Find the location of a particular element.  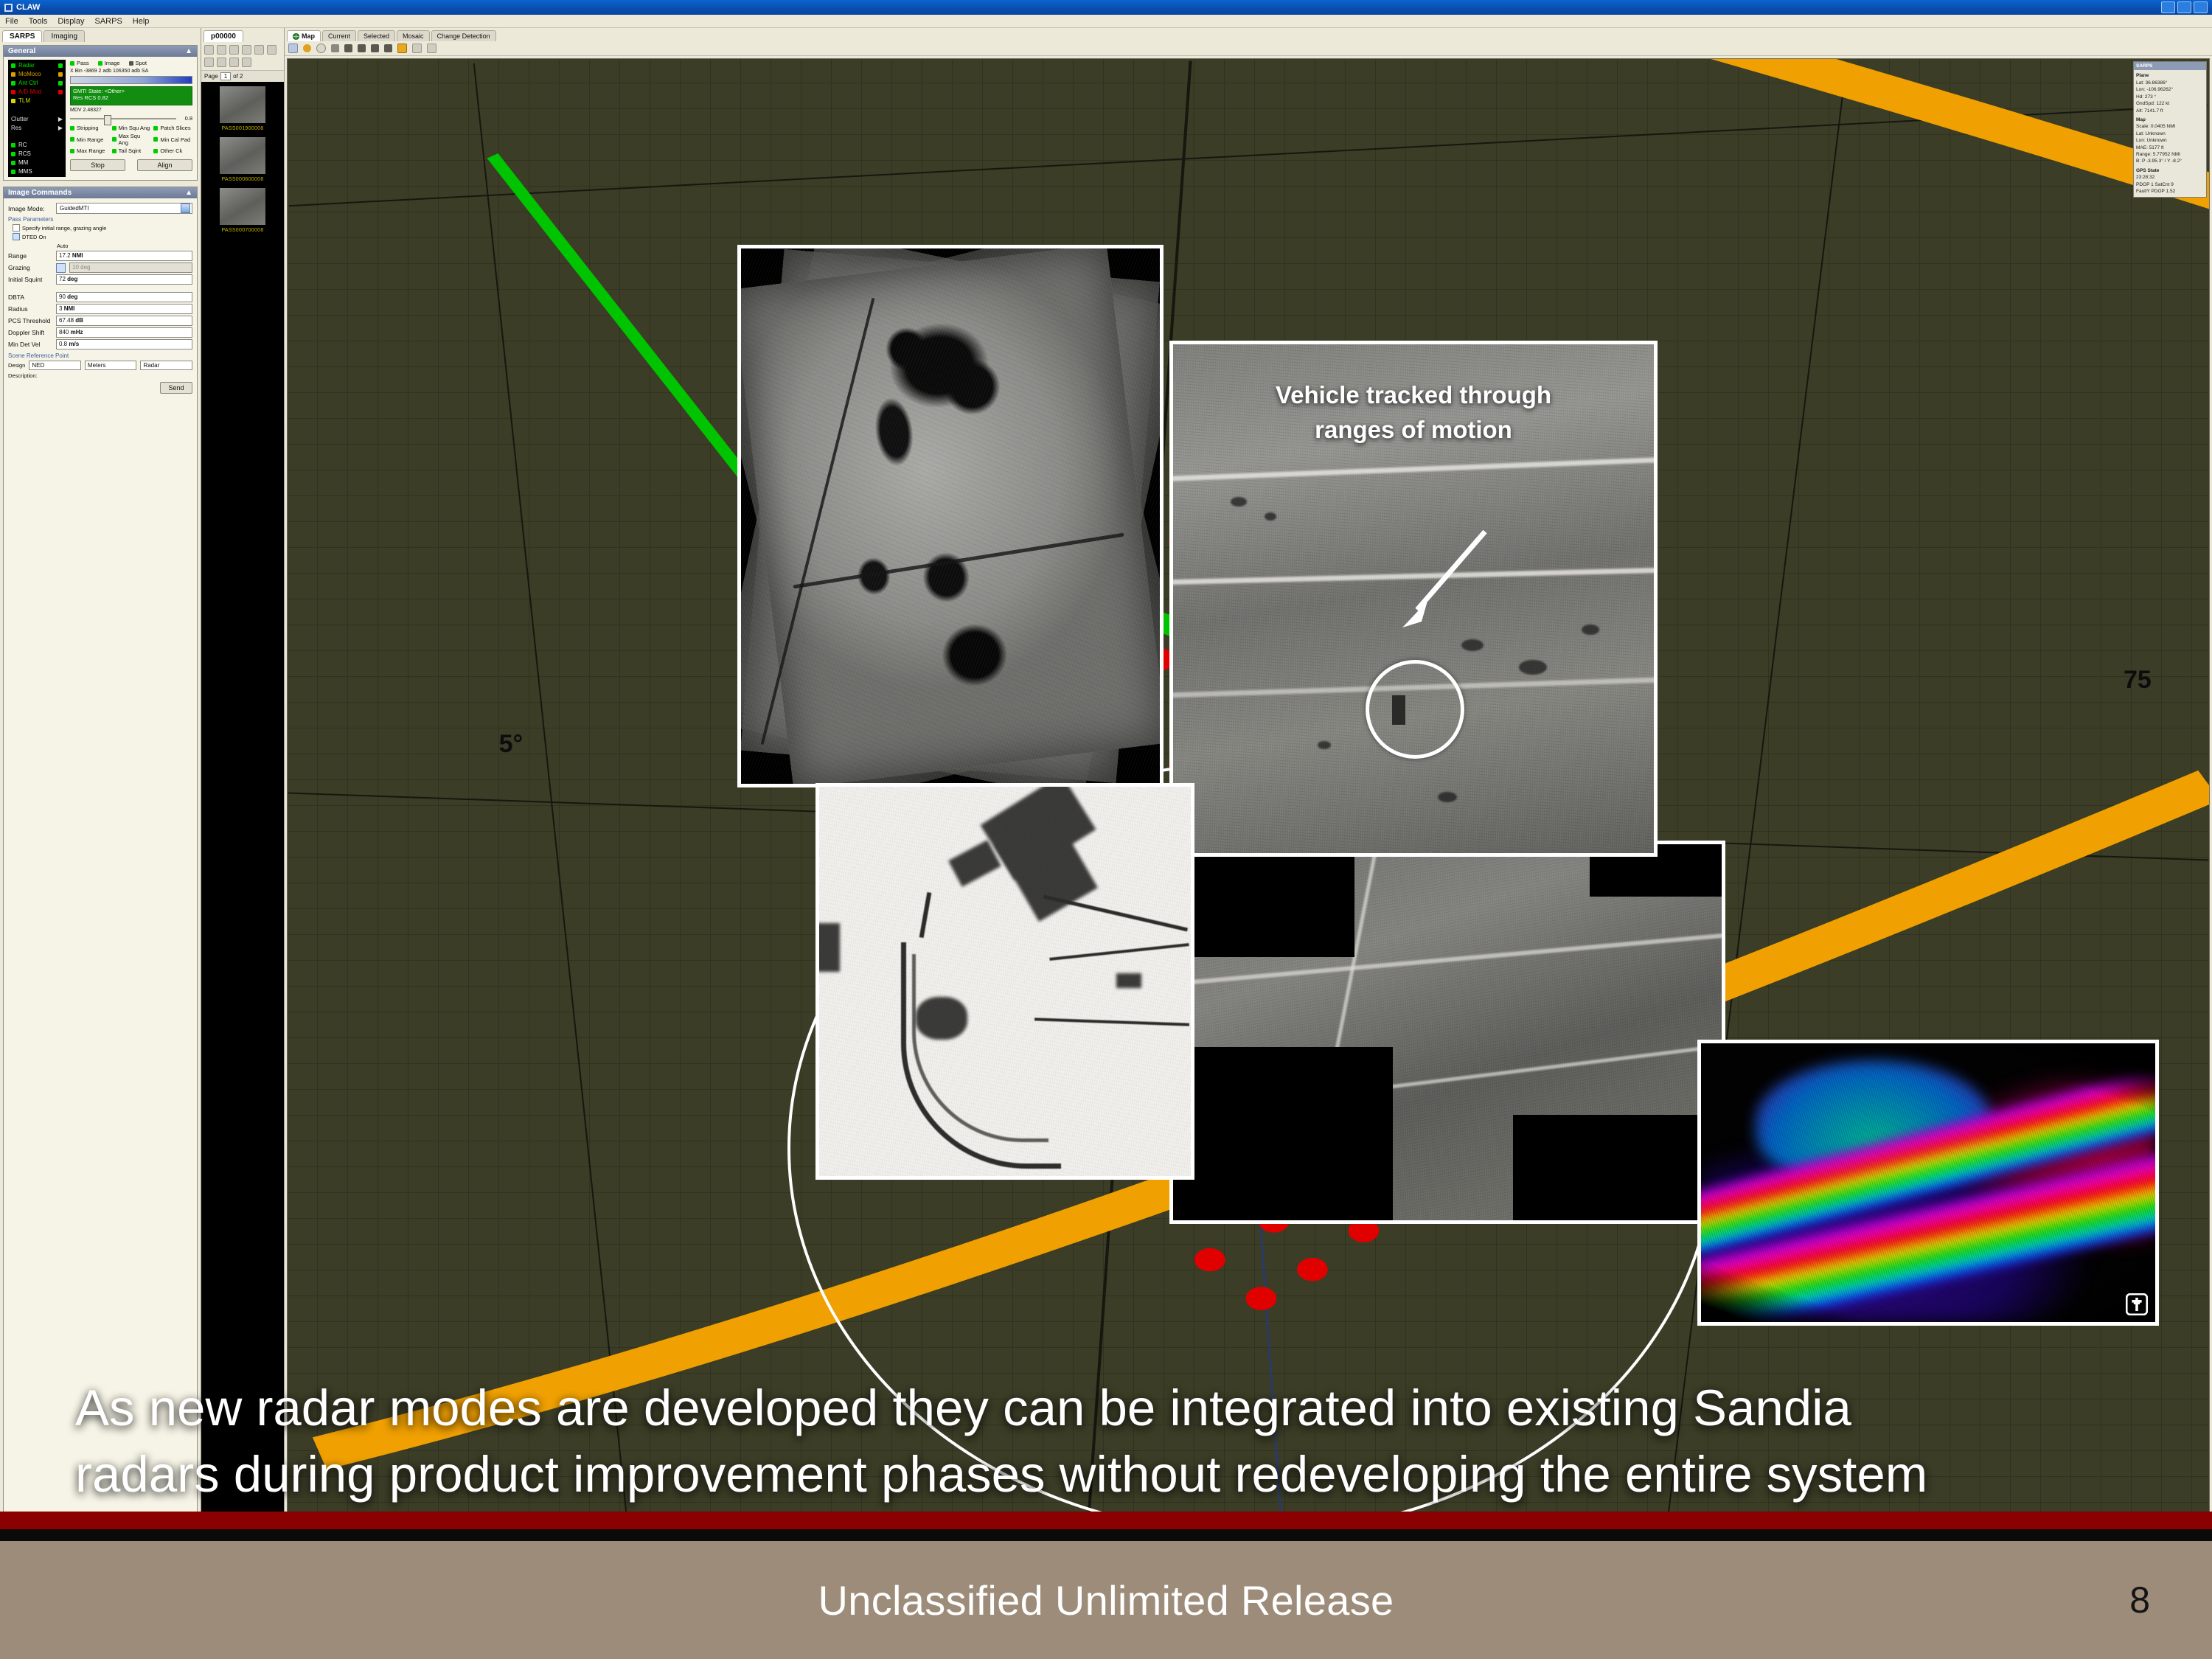

classification-banner: Unclassified Unlimited Release is located at coordinates (1106, 1600).